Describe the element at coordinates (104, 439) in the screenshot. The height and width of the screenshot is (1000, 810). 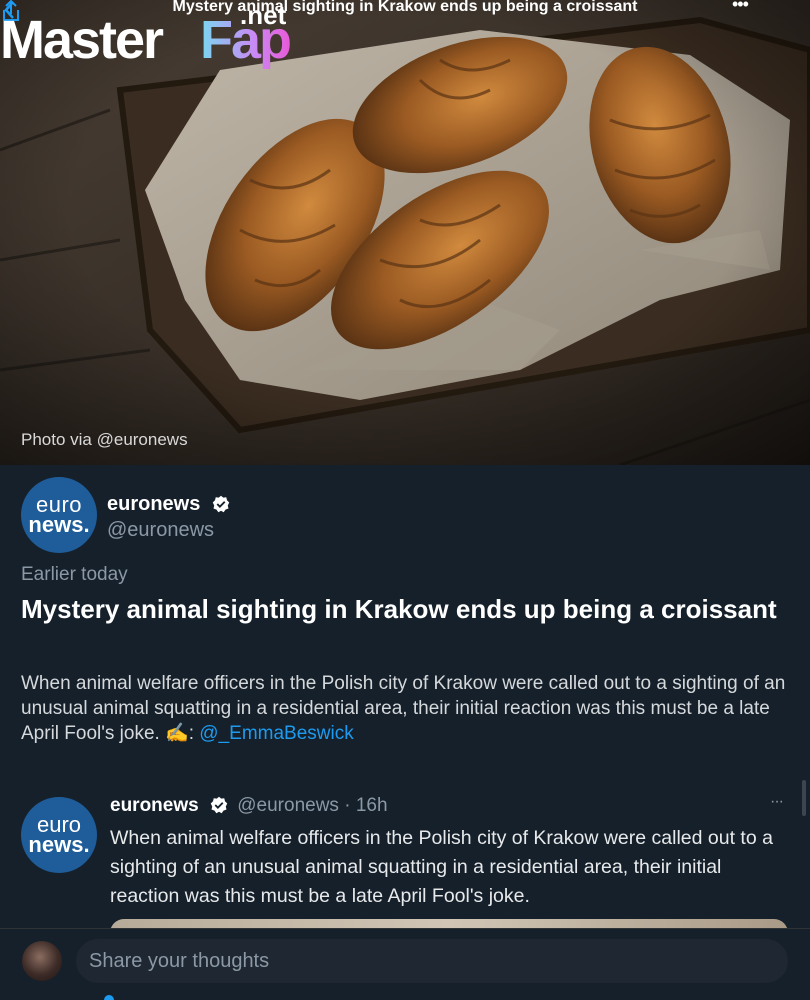
I see `photo-credit: Photo via @euronews` at that location.